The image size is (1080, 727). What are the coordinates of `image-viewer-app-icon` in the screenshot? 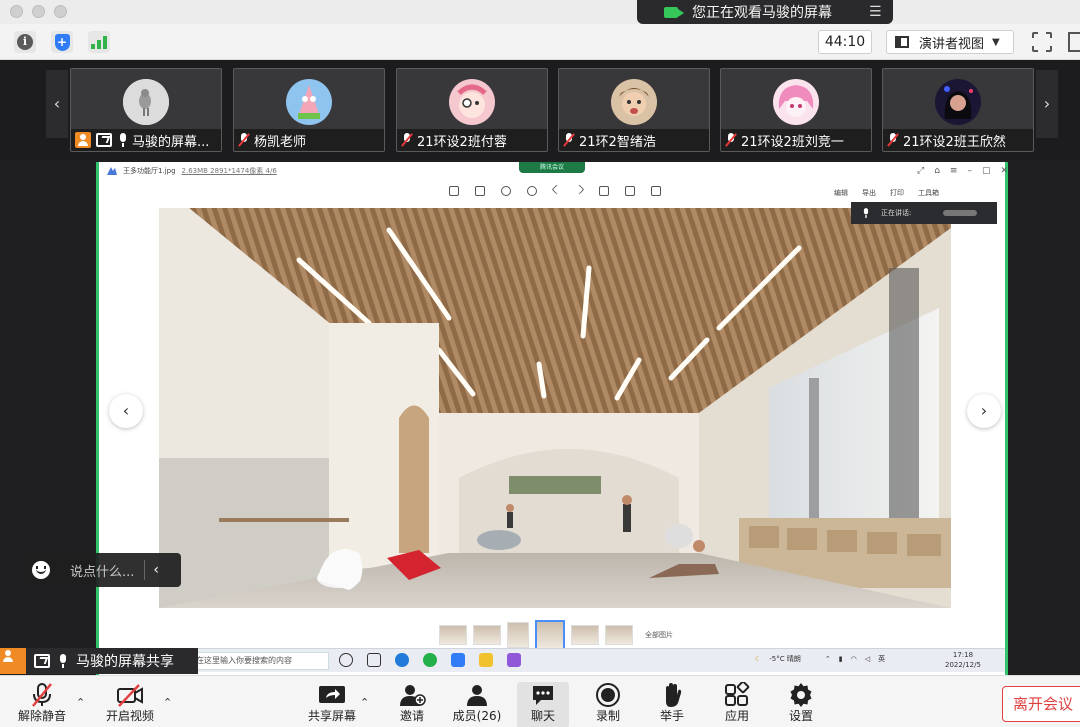 It's located at (514, 660).